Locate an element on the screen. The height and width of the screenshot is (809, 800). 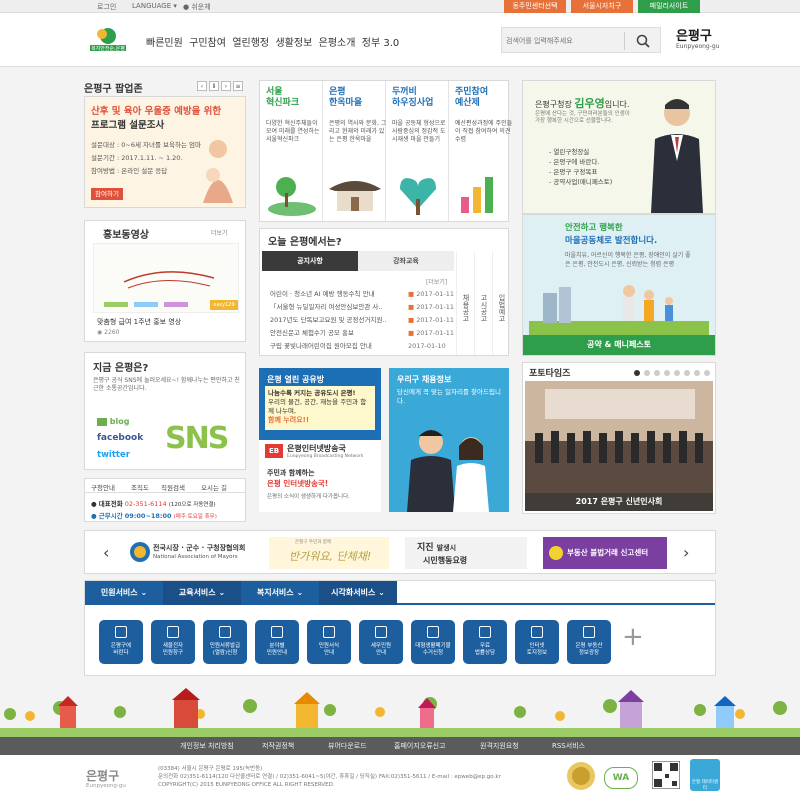
tab-civil-service: 민원서비스 ⌄ is located at coordinates (124, 593).